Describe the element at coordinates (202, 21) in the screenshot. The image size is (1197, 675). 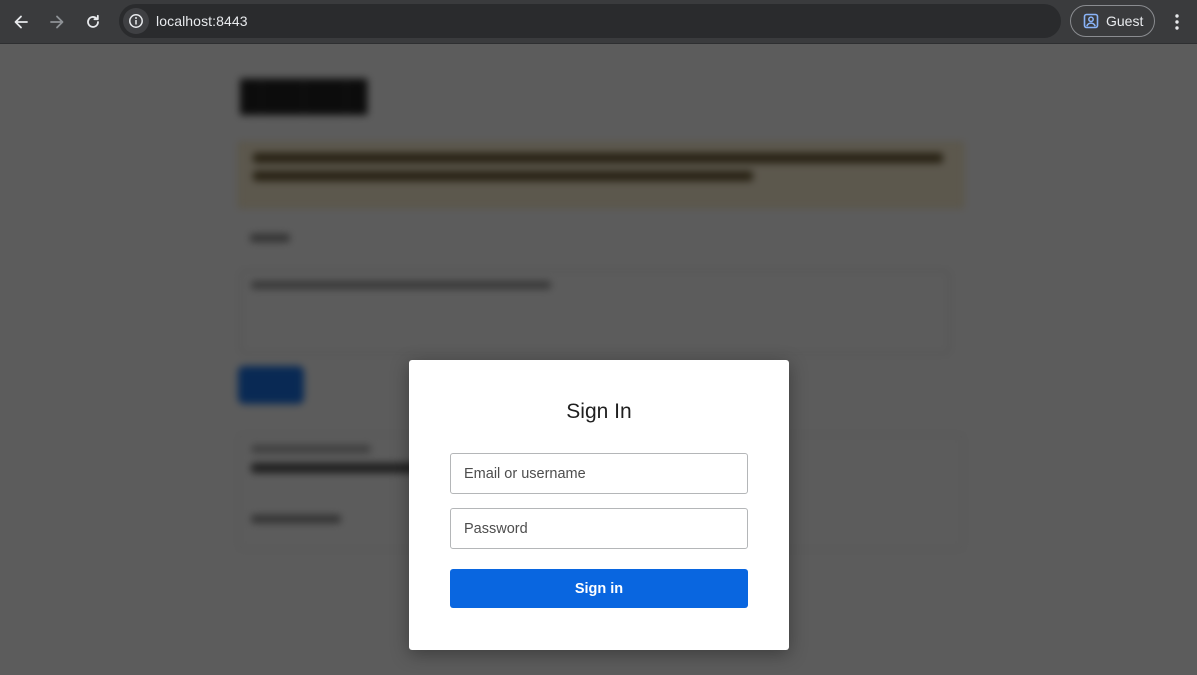
I see `url-text: localhost:8443` at that location.